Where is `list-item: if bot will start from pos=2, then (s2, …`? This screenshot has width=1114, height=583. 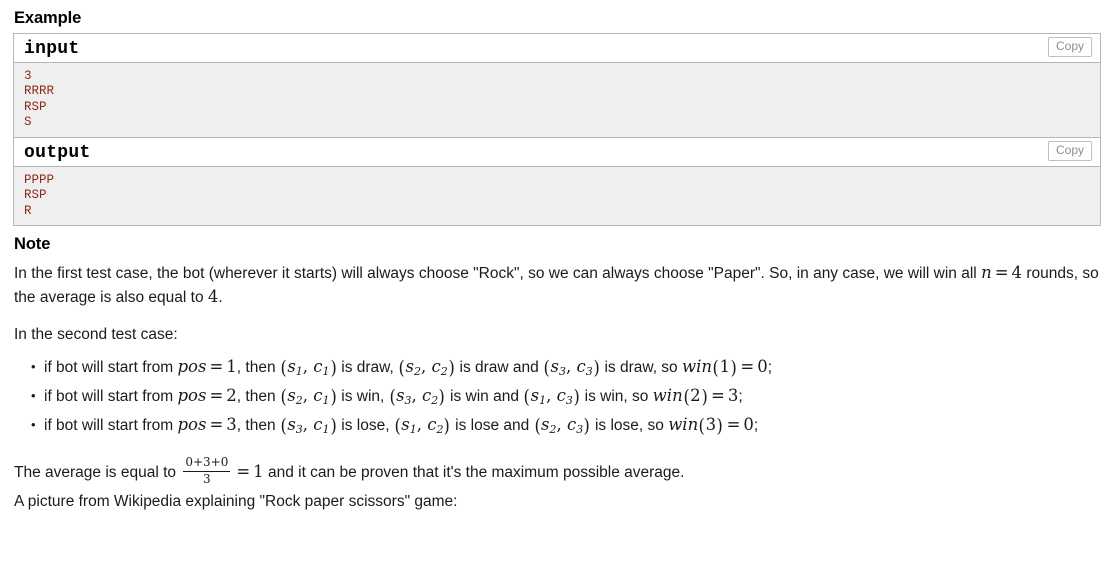 list-item: if bot will start from pos=2, then (s2, … is located at coordinates (566, 396).